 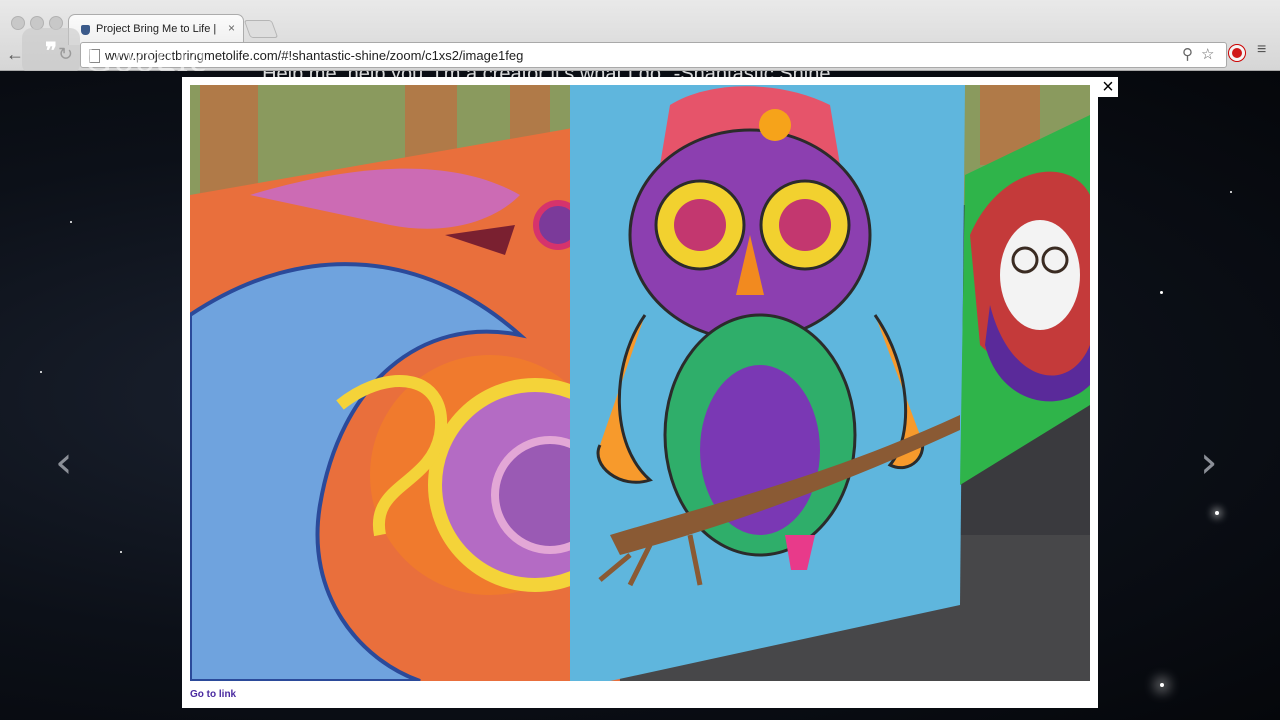 I want to click on page-icon, so click(x=94, y=56).